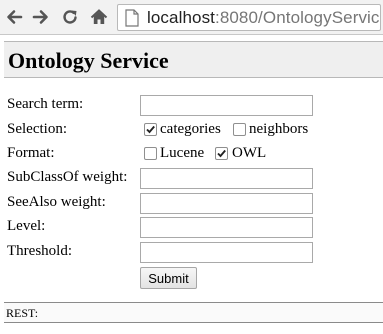 This screenshot has width=383, height=334. What do you see at coordinates (190, 129) in the screenshot?
I see `categories-label: categories` at bounding box center [190, 129].